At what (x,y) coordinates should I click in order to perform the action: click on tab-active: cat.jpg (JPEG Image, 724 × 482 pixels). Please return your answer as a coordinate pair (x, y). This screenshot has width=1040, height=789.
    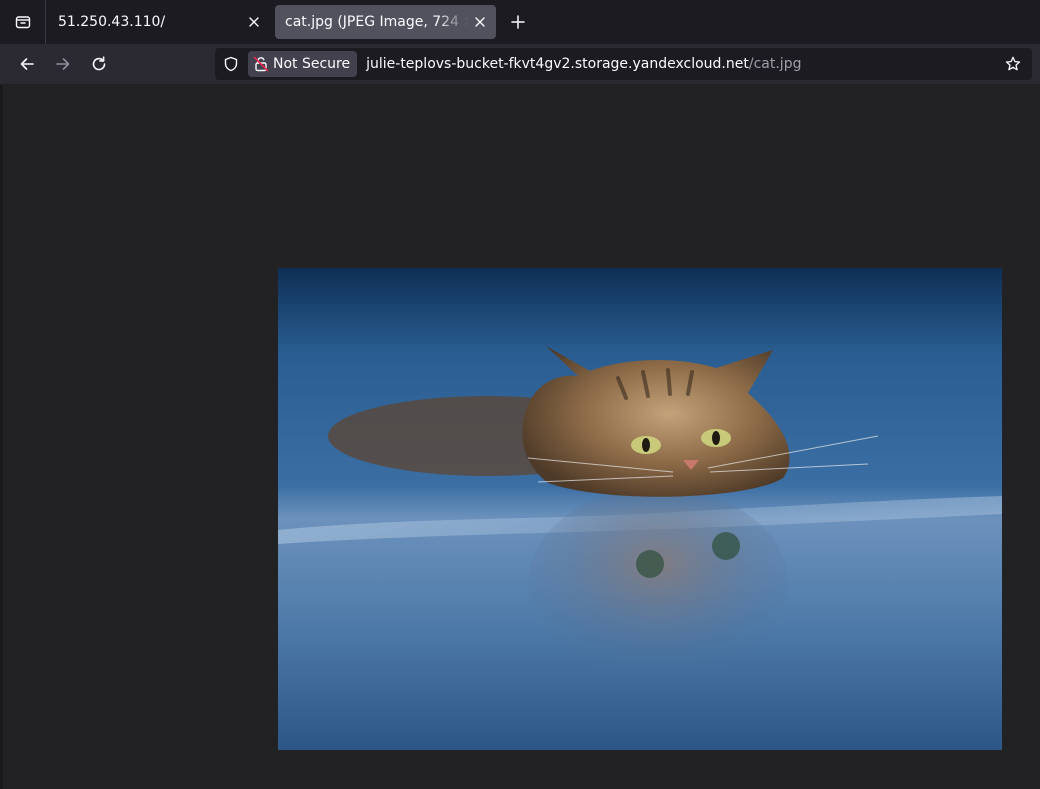
    Looking at the image, I should click on (385, 22).